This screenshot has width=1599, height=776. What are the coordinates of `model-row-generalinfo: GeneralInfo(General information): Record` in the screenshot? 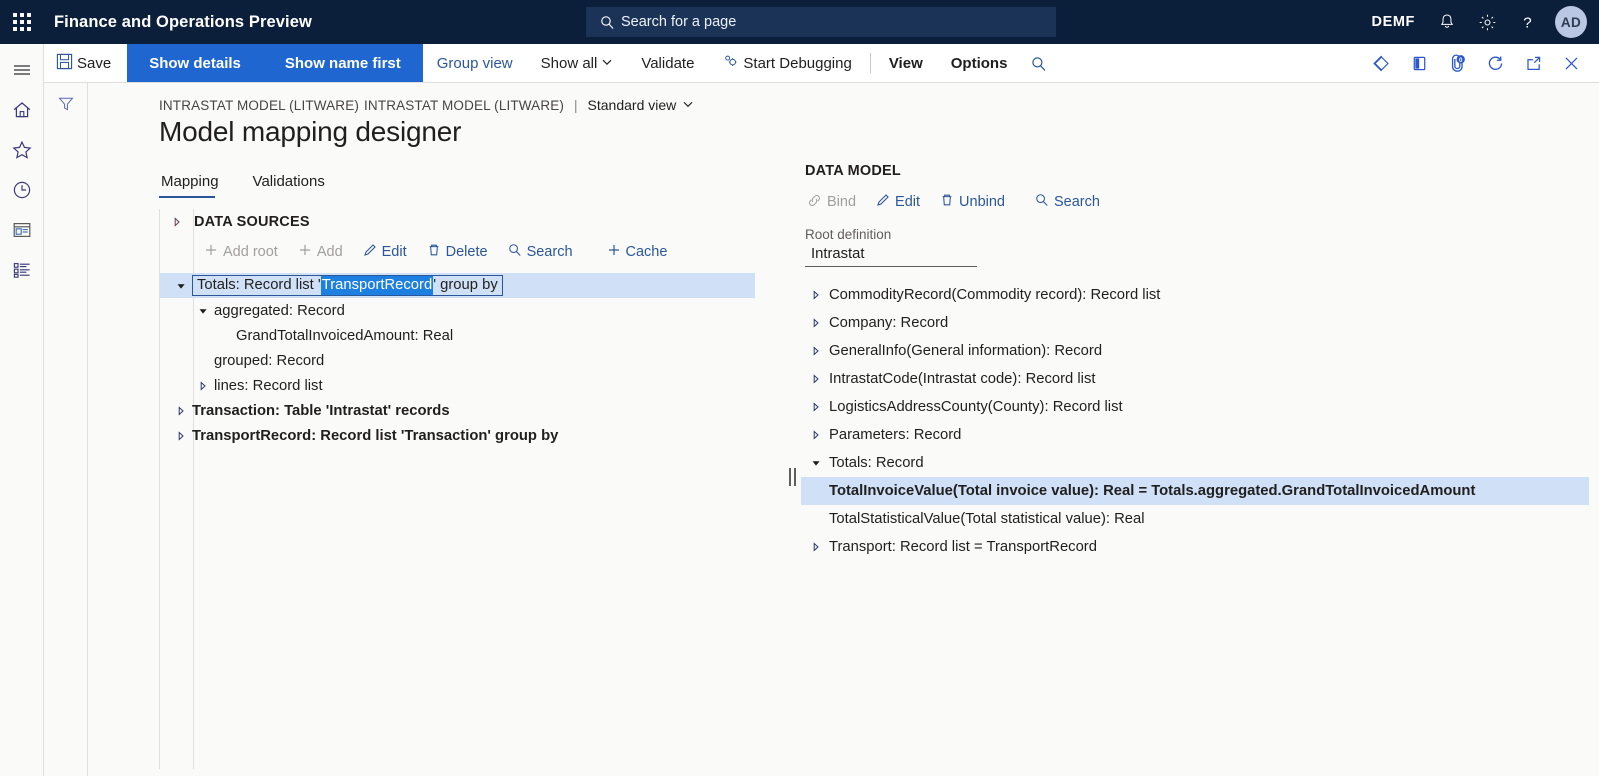 It's located at (1195, 351).